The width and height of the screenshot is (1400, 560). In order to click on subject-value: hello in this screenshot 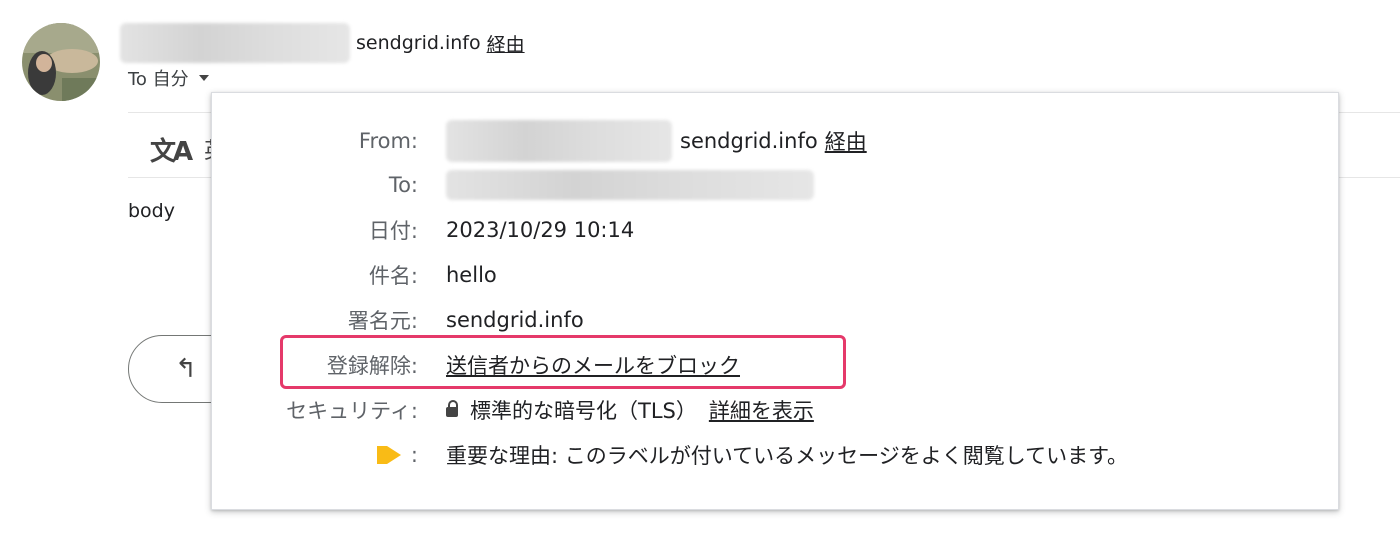, I will do `click(471, 275)`.